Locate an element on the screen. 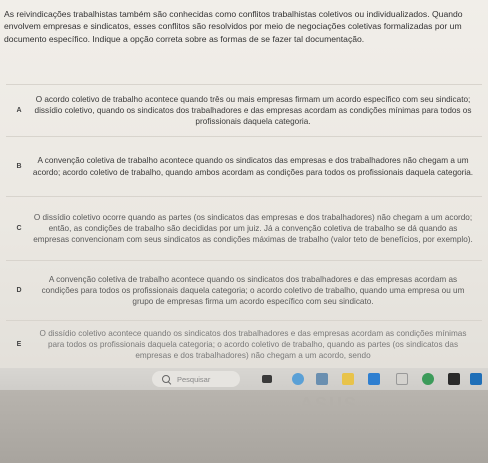  chrome-icon is located at coordinates (428, 379).